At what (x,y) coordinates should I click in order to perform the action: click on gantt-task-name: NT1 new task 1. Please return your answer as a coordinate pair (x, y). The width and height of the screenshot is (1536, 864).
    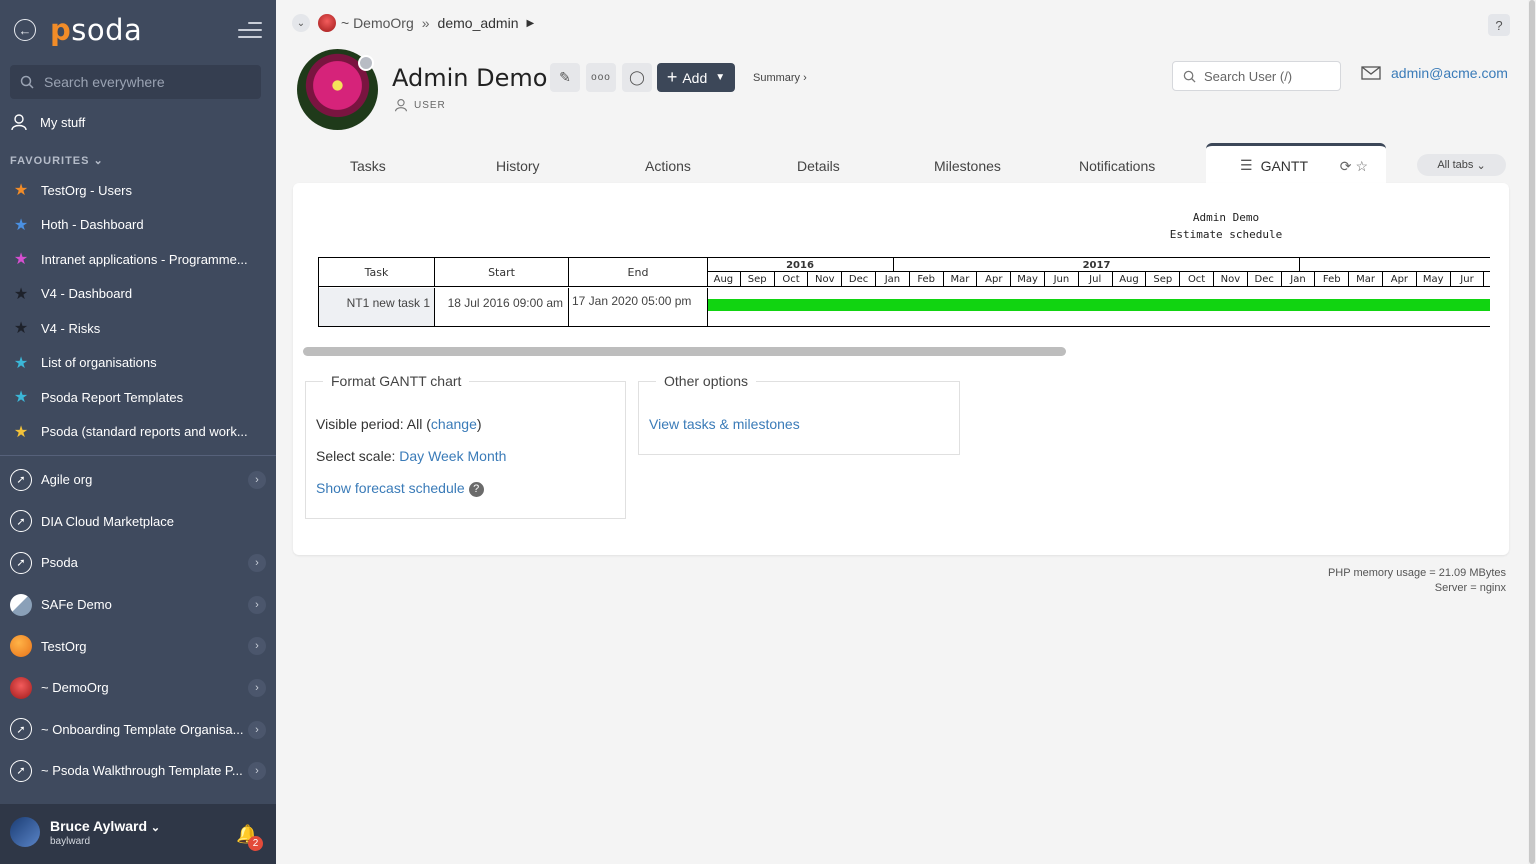
    Looking at the image, I should click on (377, 307).